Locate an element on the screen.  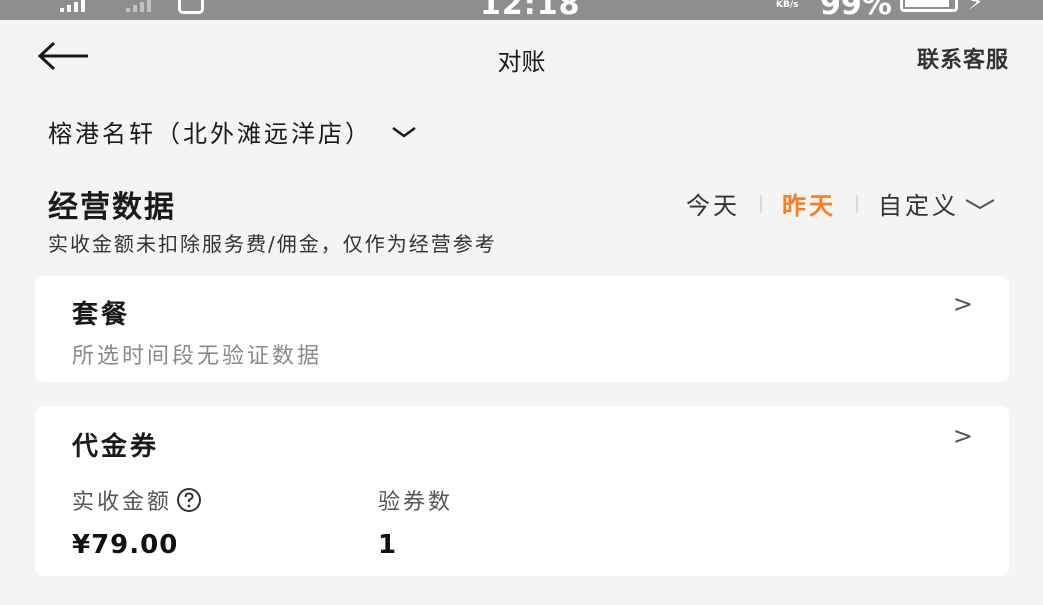
metric-label: 实收金额 is located at coordinates (122, 502).